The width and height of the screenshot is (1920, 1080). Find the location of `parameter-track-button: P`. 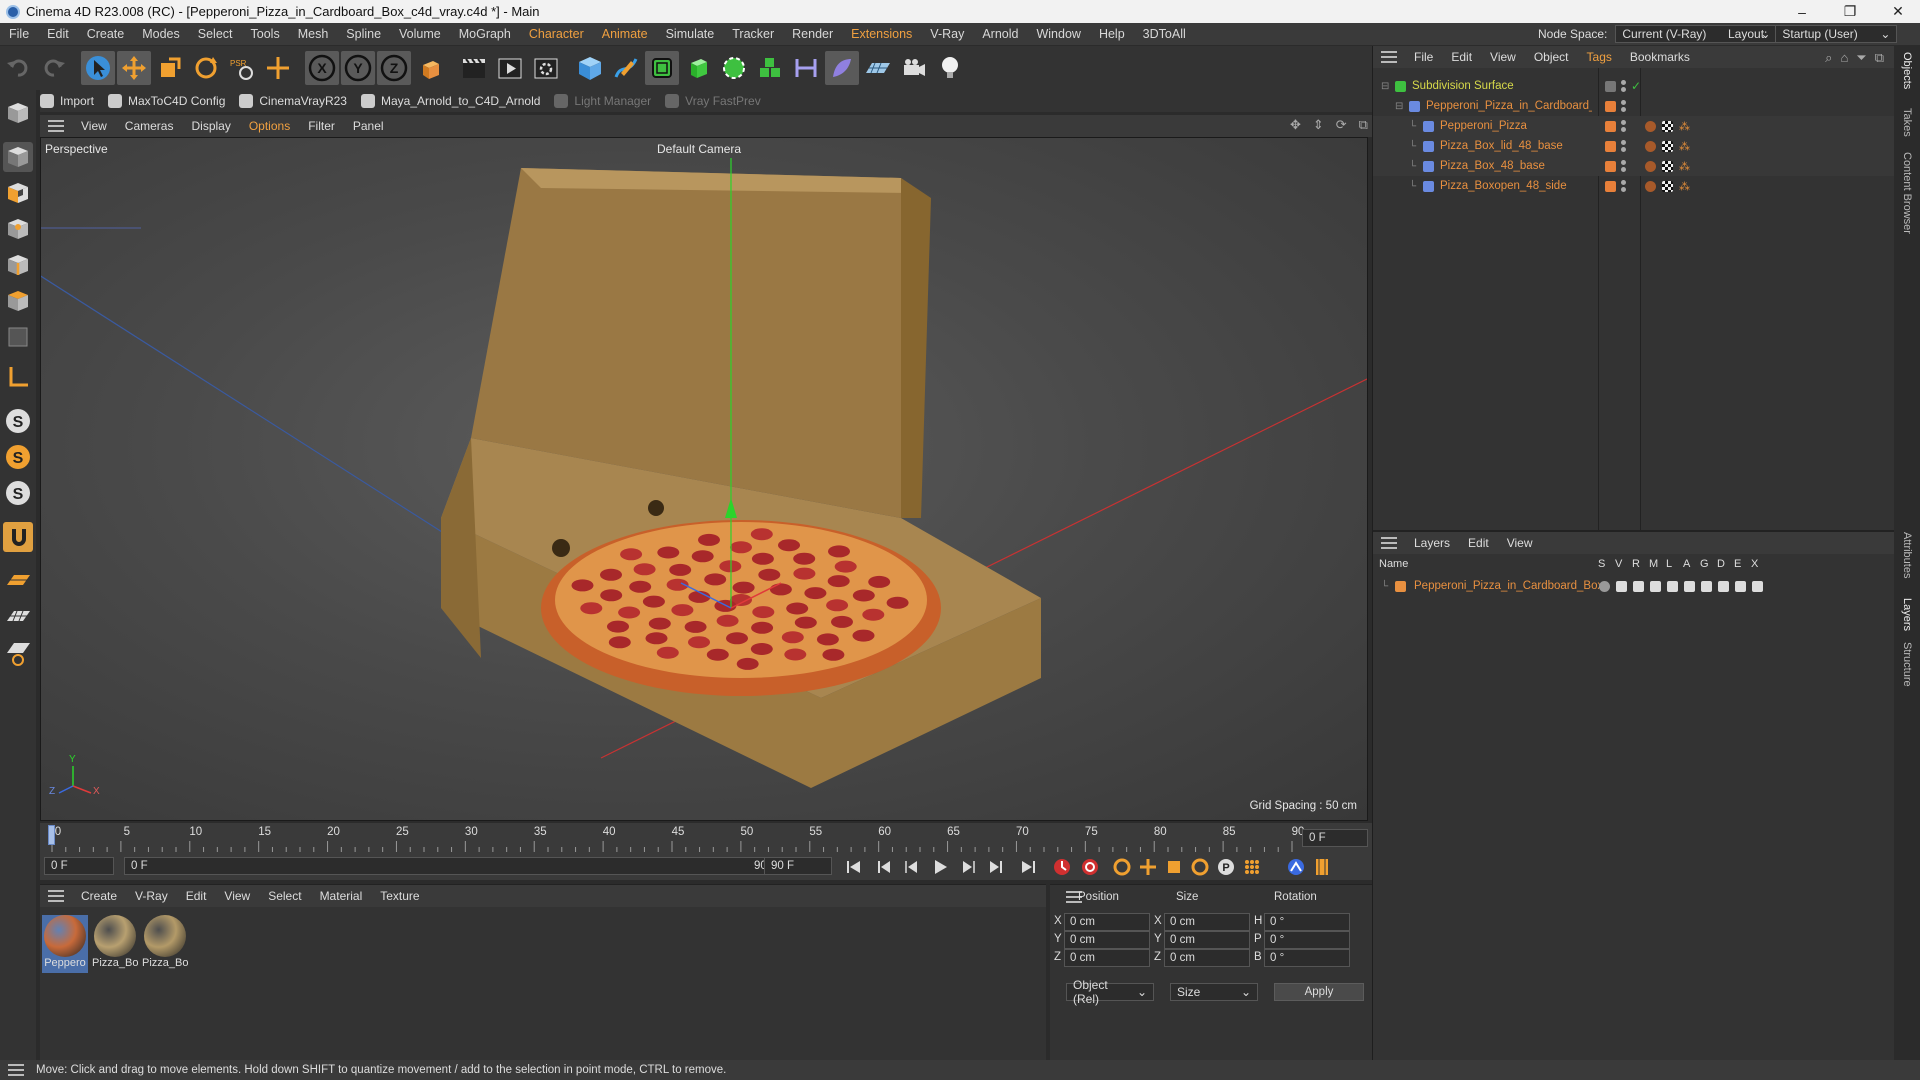

parameter-track-button: P is located at coordinates (1226, 867).